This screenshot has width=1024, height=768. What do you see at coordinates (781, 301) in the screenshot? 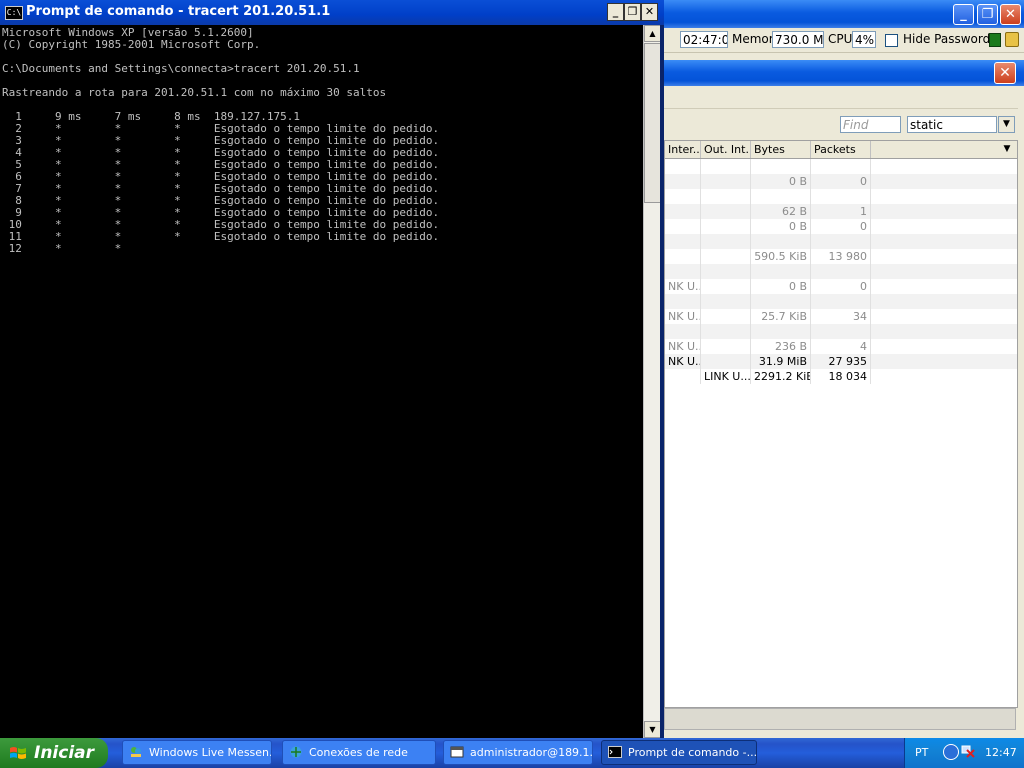
I see `table-cell-bytes` at bounding box center [781, 301].